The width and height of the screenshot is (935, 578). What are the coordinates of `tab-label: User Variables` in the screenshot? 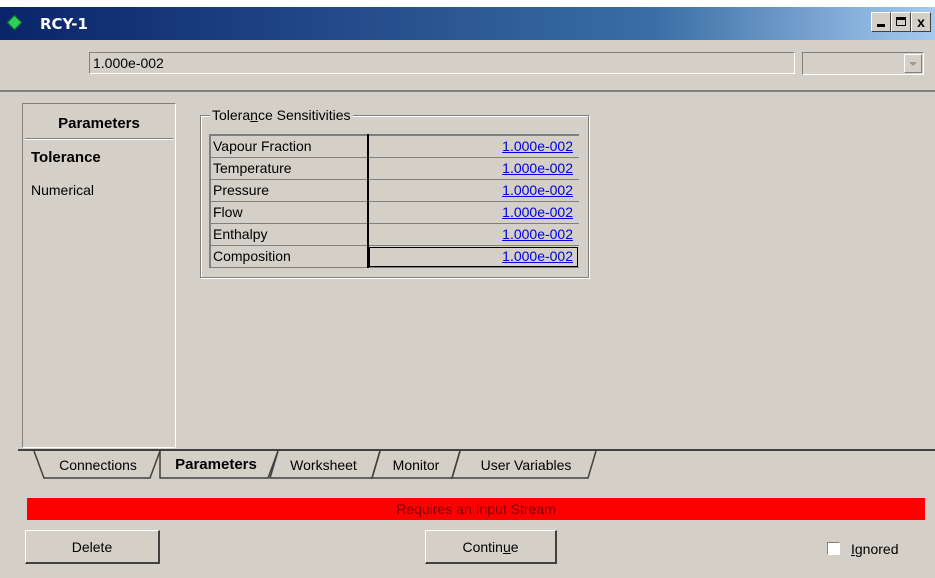 It's located at (526, 465).